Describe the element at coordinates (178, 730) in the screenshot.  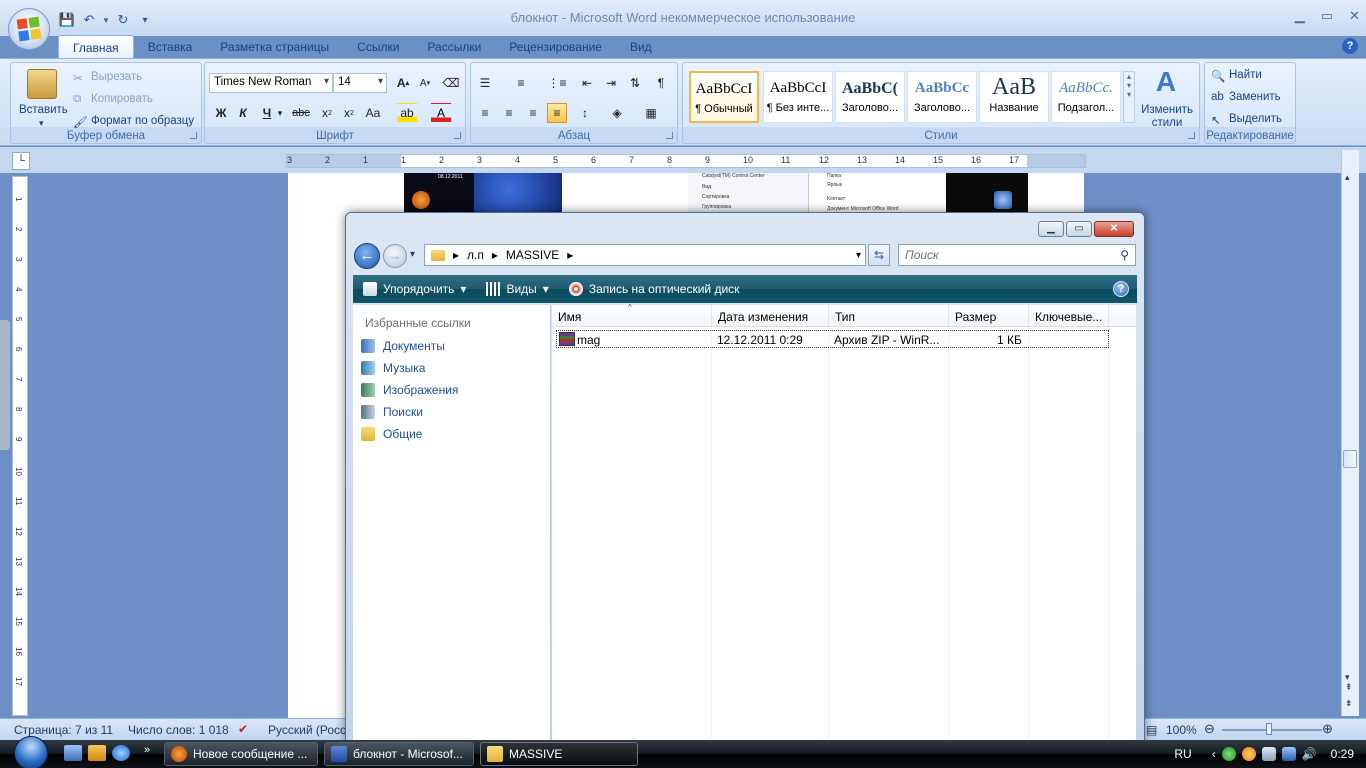
I see `word-count: Число слов: 1 018` at that location.